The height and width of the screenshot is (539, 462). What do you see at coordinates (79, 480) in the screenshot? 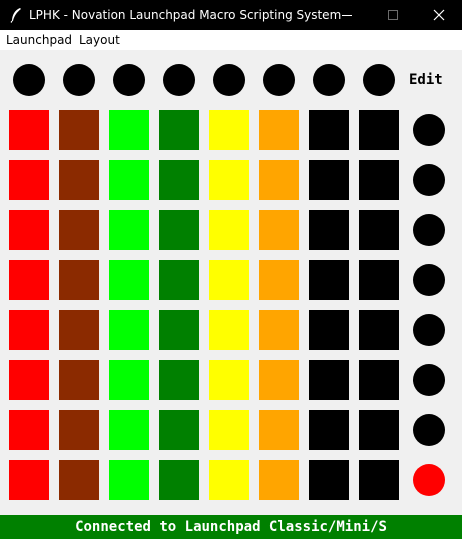
I see `pad-r8-c2` at bounding box center [79, 480].